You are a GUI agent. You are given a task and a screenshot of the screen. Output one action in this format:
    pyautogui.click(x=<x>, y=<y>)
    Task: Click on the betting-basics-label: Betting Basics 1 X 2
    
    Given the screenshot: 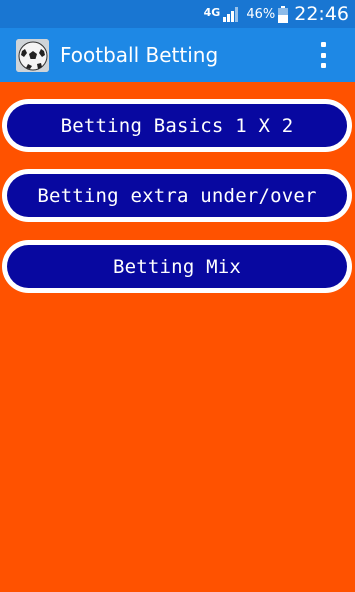 What is the action you would take?
    pyautogui.click(x=177, y=125)
    